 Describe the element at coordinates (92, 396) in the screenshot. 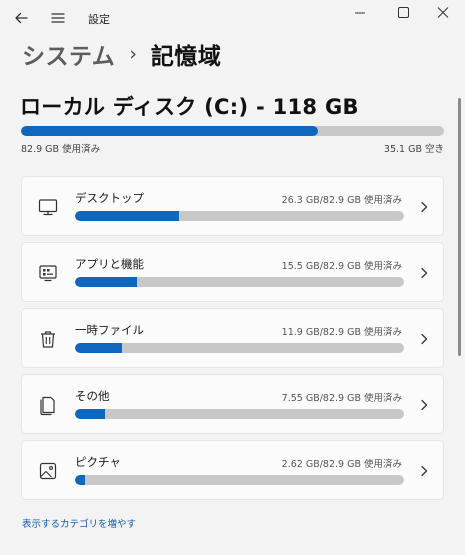

I see `category-label: その他` at that location.